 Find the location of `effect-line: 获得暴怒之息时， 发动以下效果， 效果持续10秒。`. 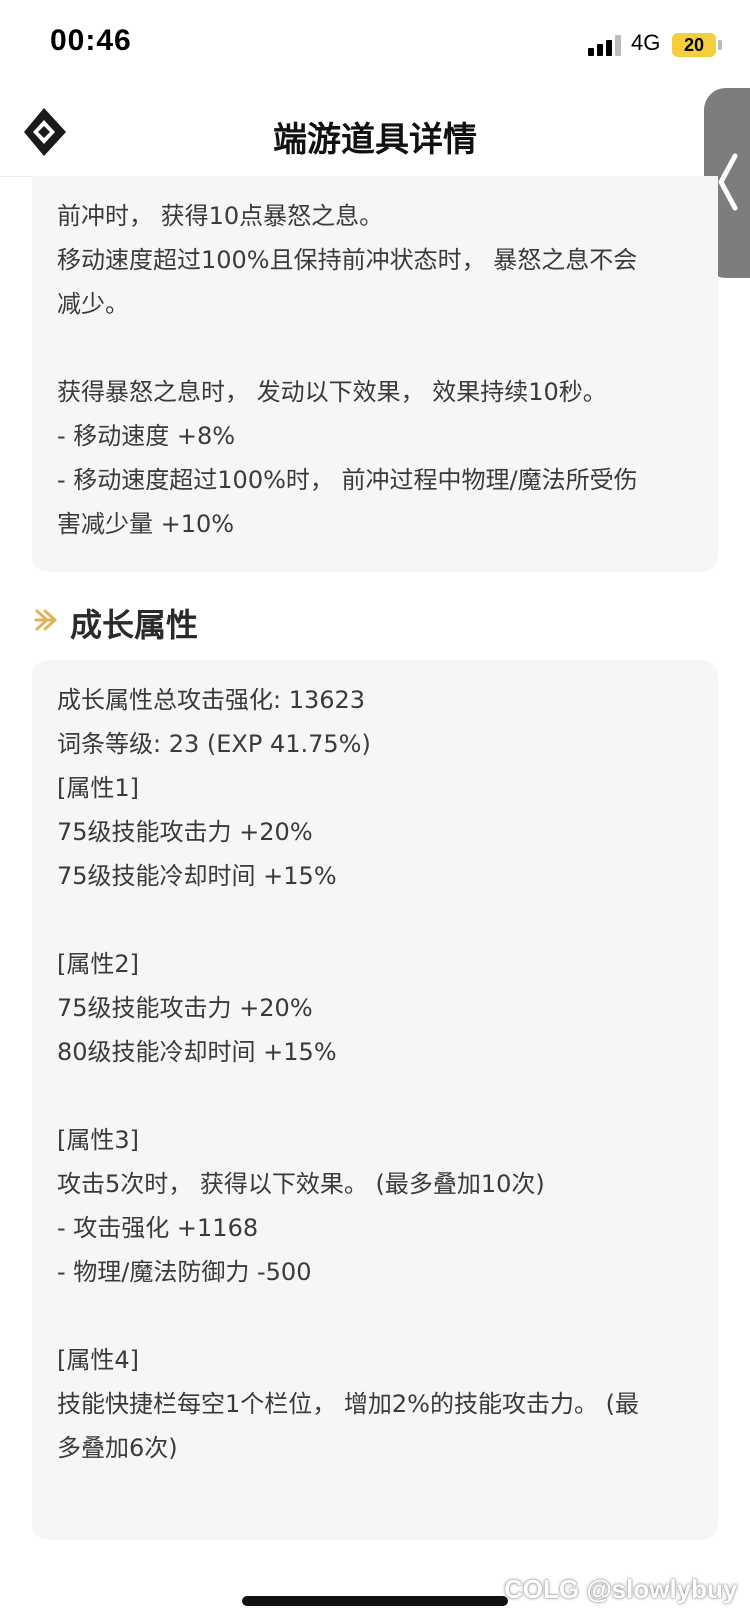

effect-line: 获得暴怒之息时， 发动以下效果， 效果持续10秒。 is located at coordinates (332, 392).